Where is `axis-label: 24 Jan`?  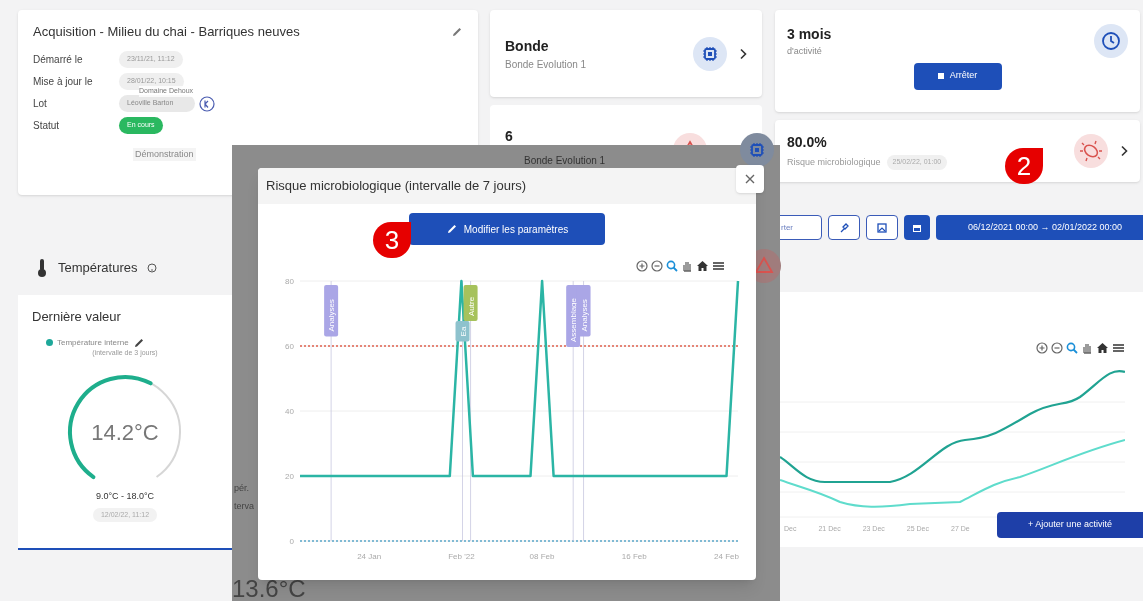 axis-label: 24 Jan is located at coordinates (369, 556).